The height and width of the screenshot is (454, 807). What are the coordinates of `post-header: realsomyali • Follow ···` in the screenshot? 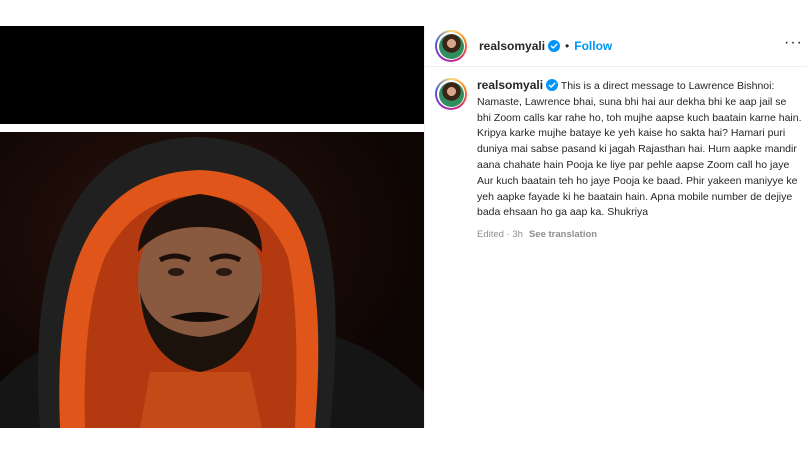 It's located at (616, 46).